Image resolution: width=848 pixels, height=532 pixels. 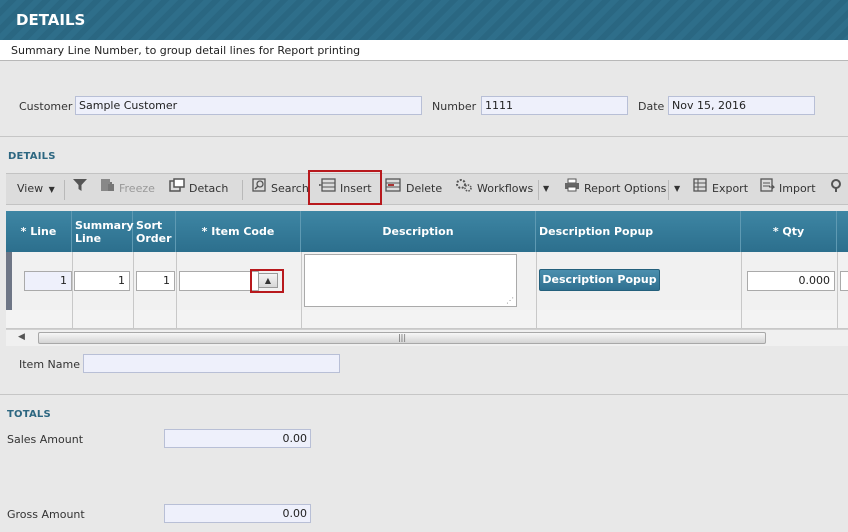 I want to click on freeze-button: Freeze, so click(x=127, y=189).